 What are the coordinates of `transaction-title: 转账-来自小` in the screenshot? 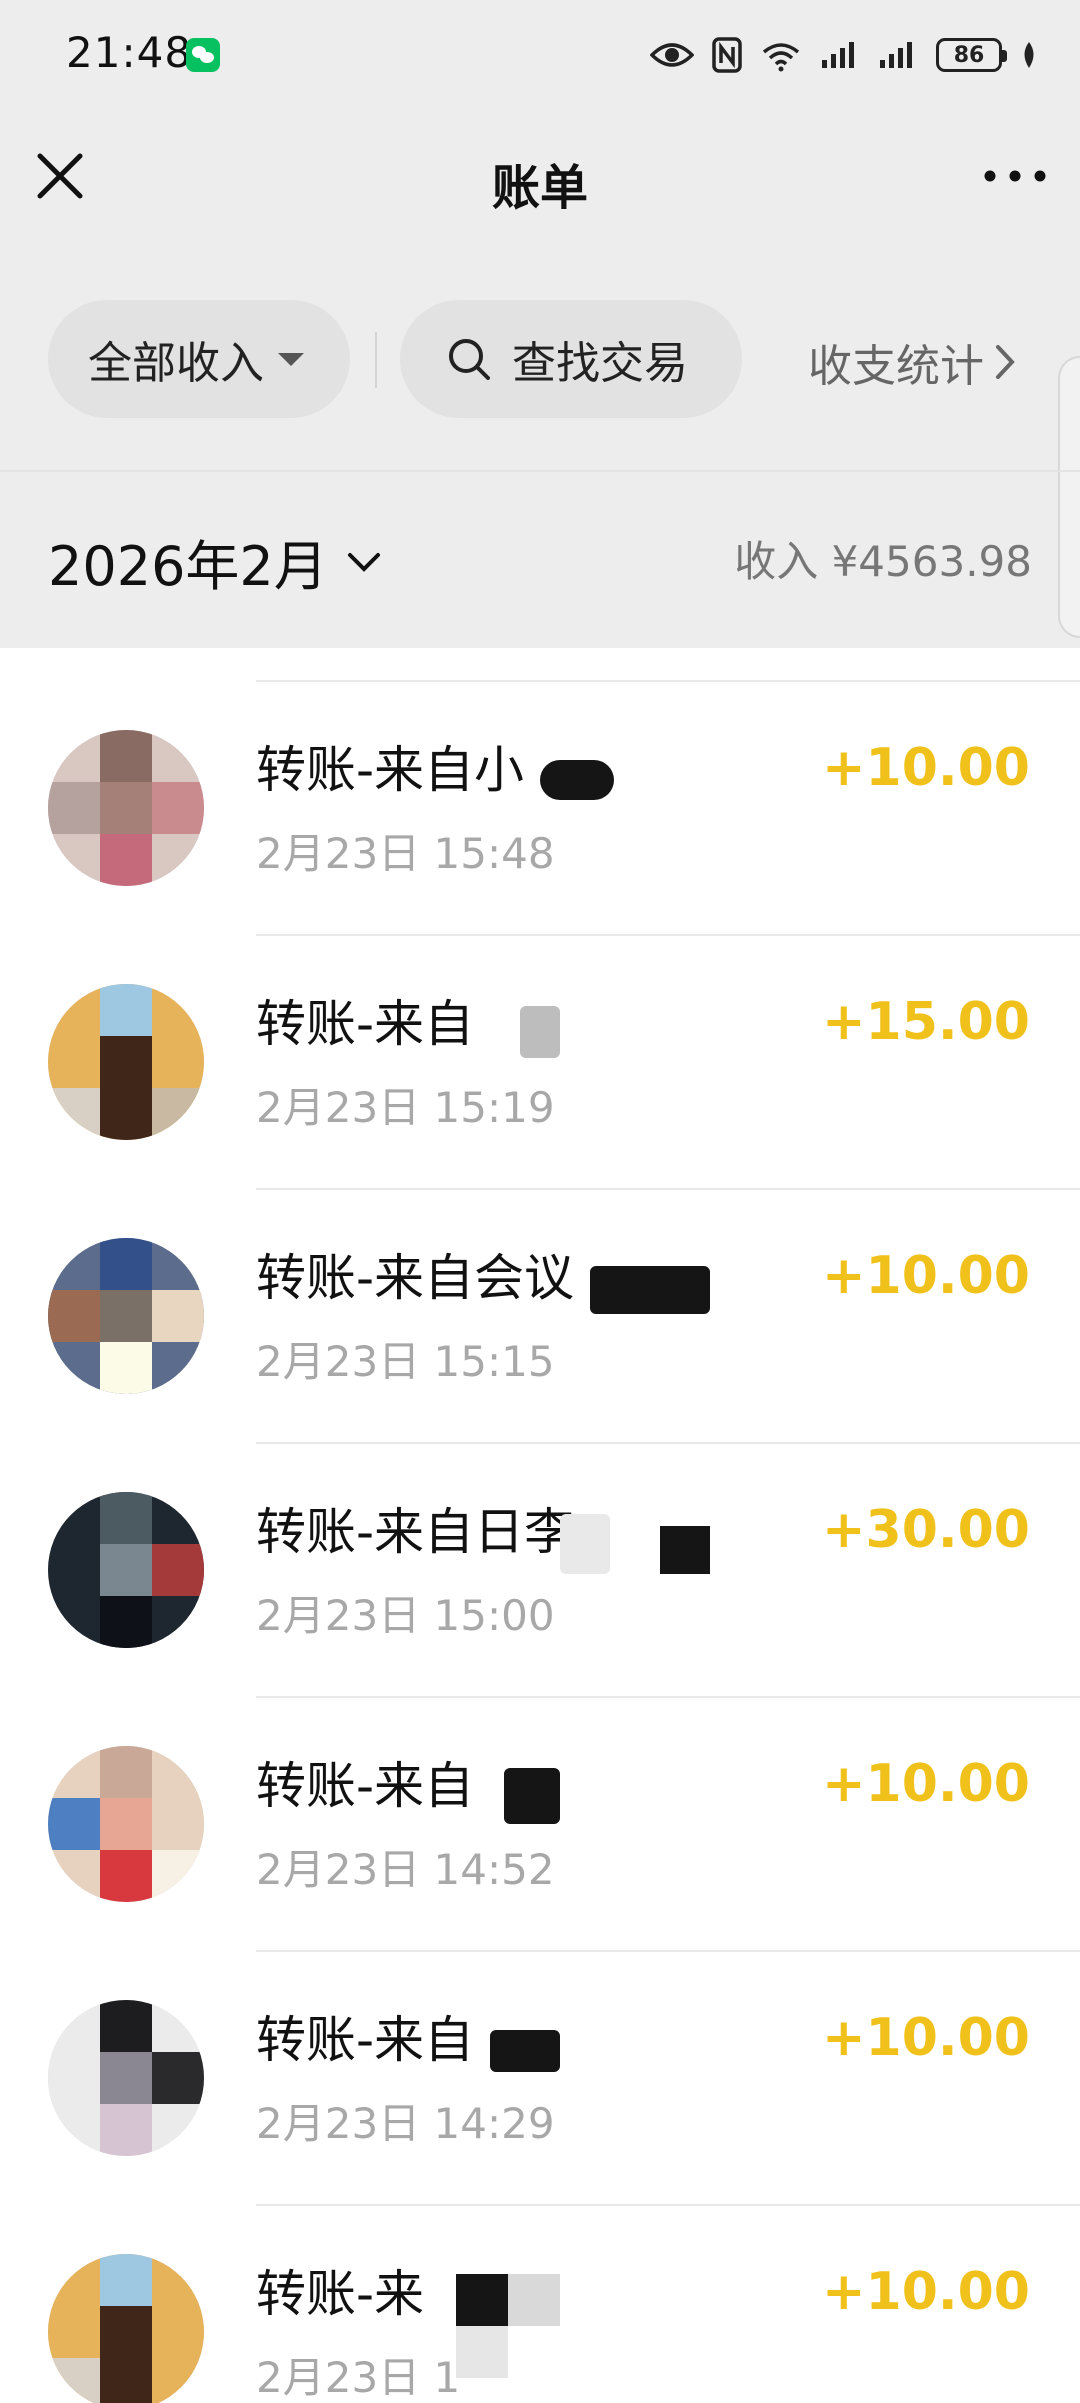 It's located at (390, 770).